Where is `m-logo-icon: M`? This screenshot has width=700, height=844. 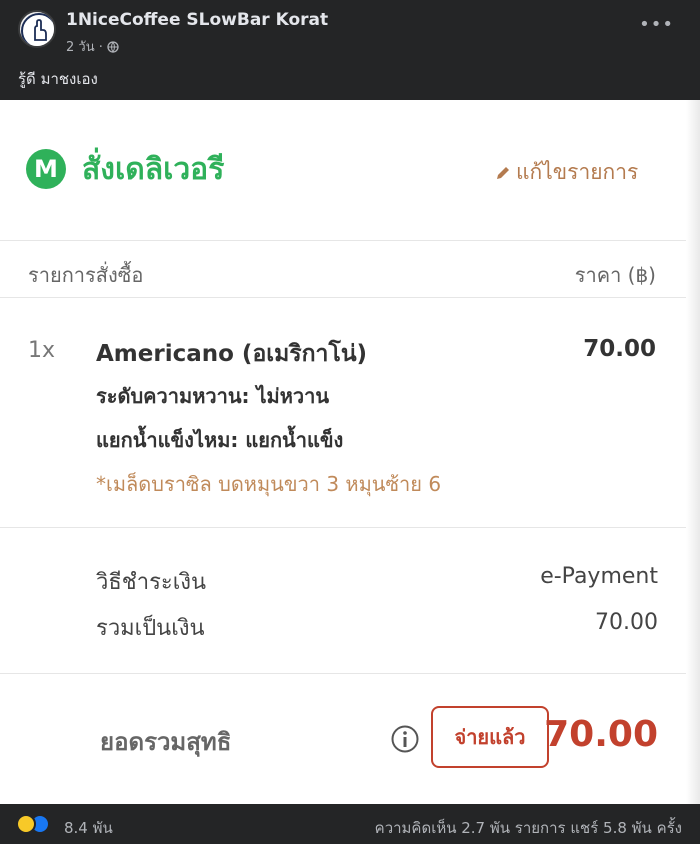
m-logo-icon: M is located at coordinates (46, 169).